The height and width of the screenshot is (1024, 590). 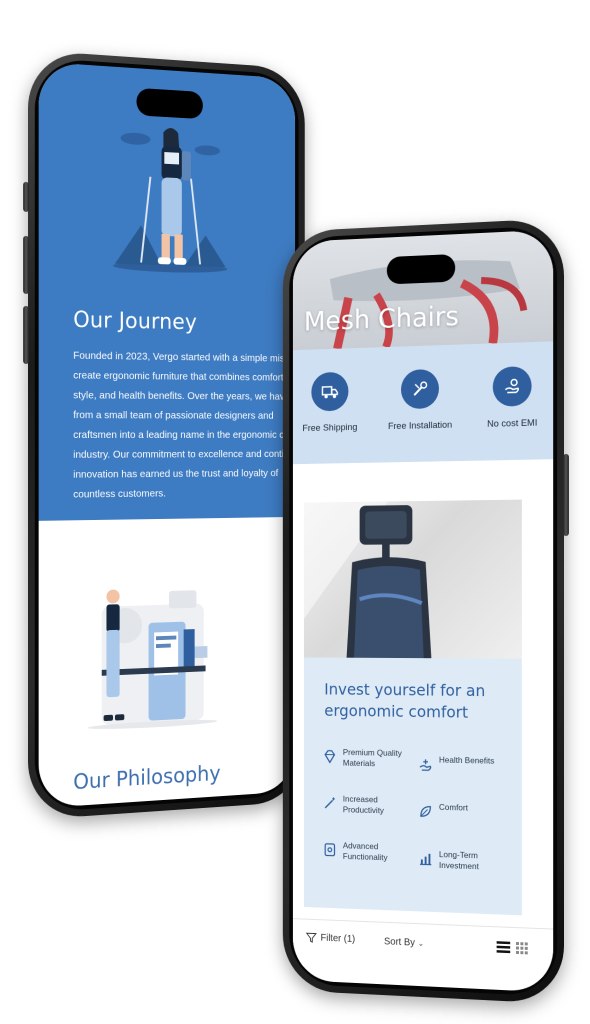 I want to click on hand-coin-icon, so click(x=512, y=386).